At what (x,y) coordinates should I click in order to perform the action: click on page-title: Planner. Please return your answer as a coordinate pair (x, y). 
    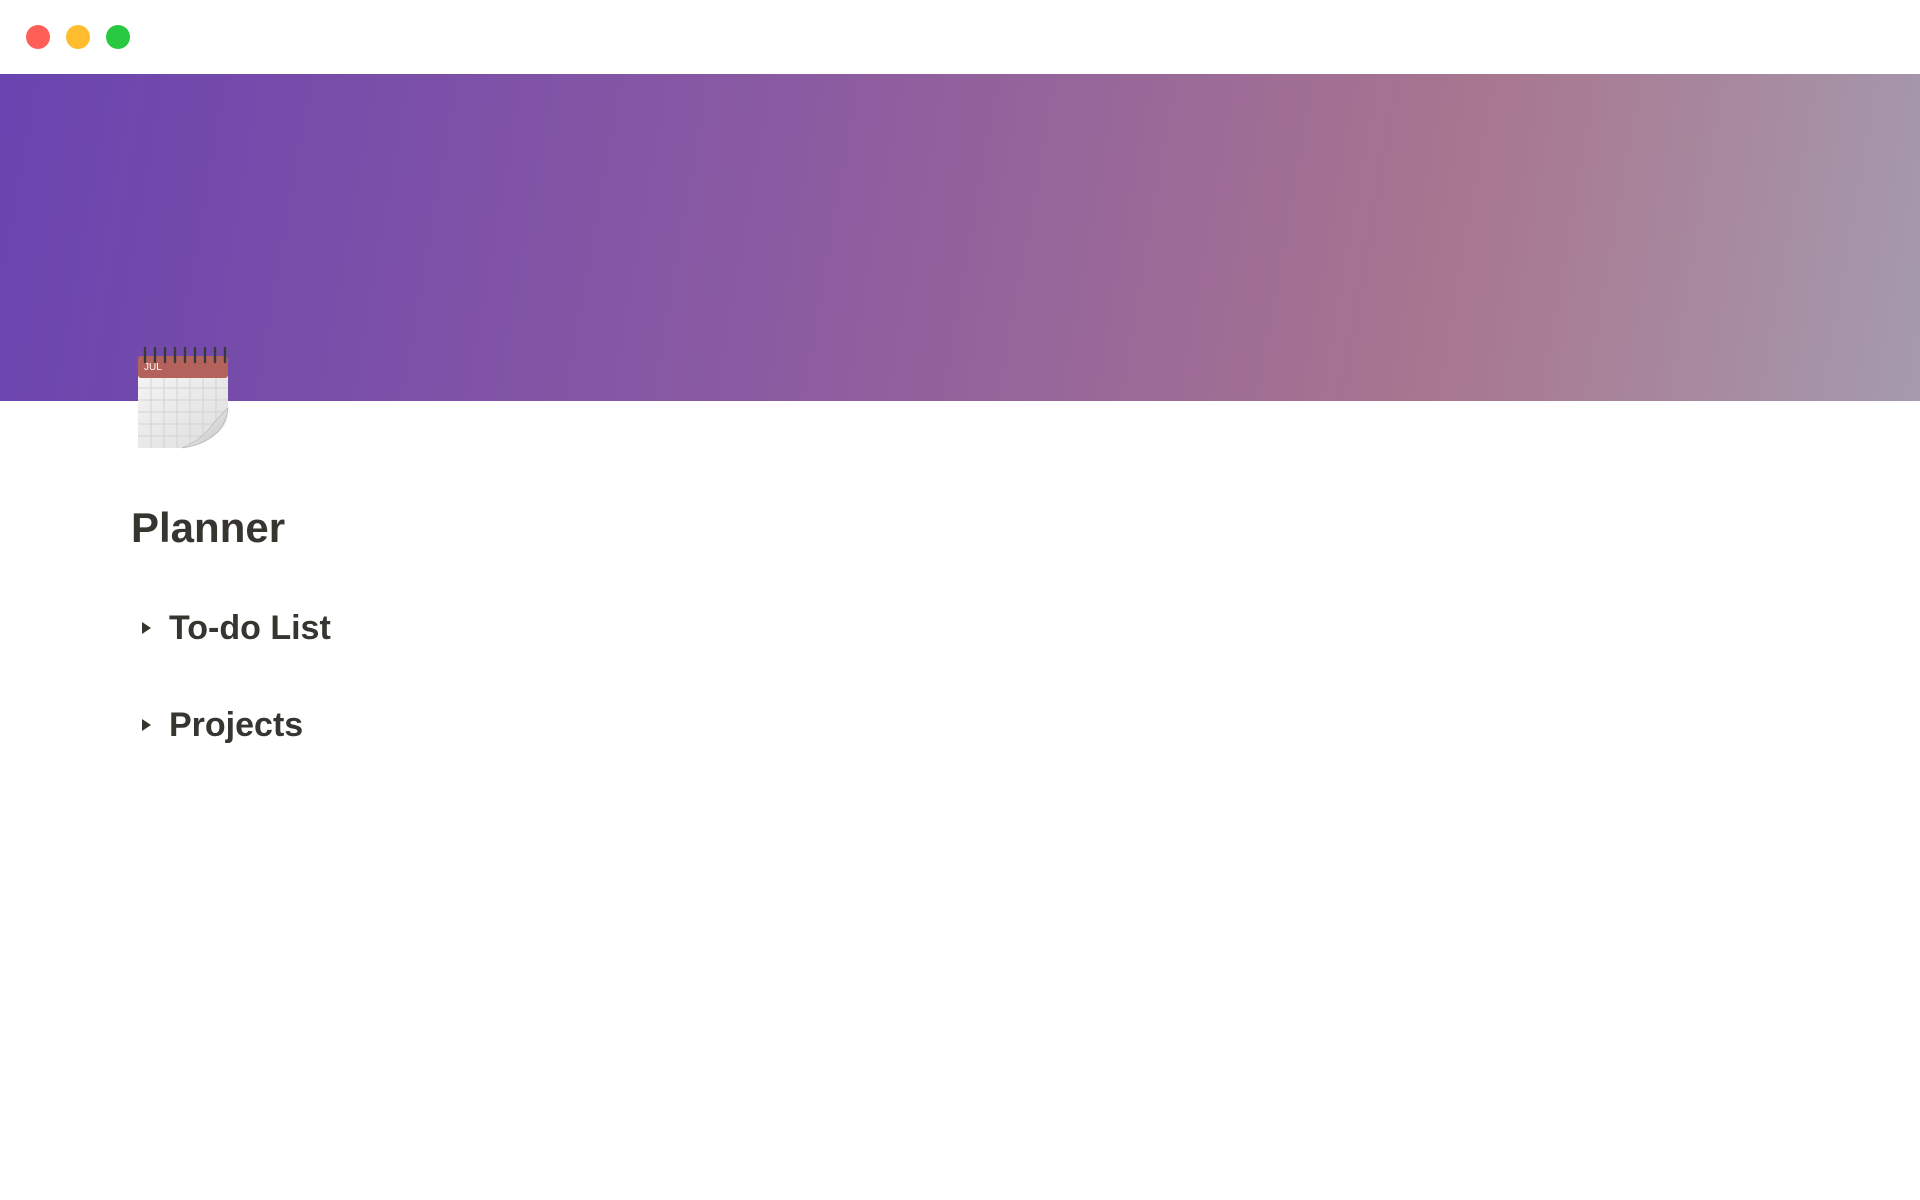
    Looking at the image, I should click on (208, 528).